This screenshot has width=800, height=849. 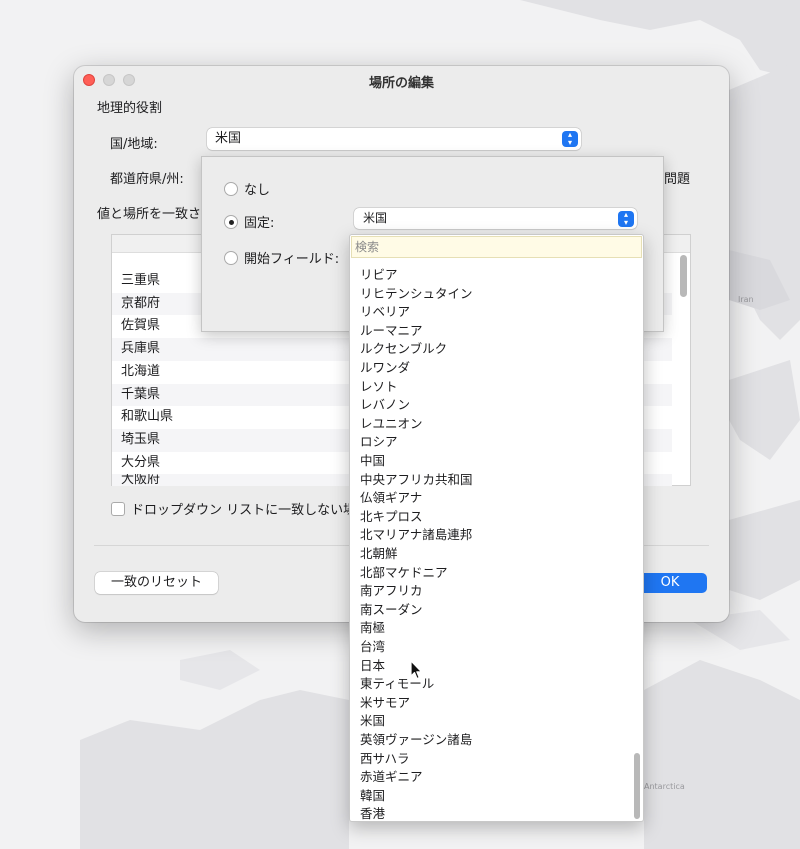 What do you see at coordinates (664, 786) in the screenshot?
I see `map-label-antarctica: Antarctica` at bounding box center [664, 786].